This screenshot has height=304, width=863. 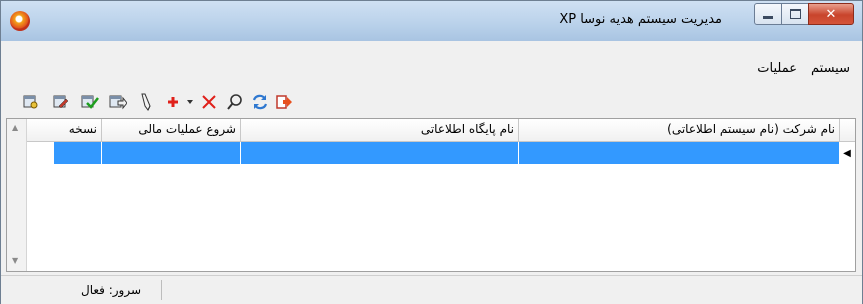 I want to click on vertical-scrollbar: ▲ ▼, so click(x=17, y=195).